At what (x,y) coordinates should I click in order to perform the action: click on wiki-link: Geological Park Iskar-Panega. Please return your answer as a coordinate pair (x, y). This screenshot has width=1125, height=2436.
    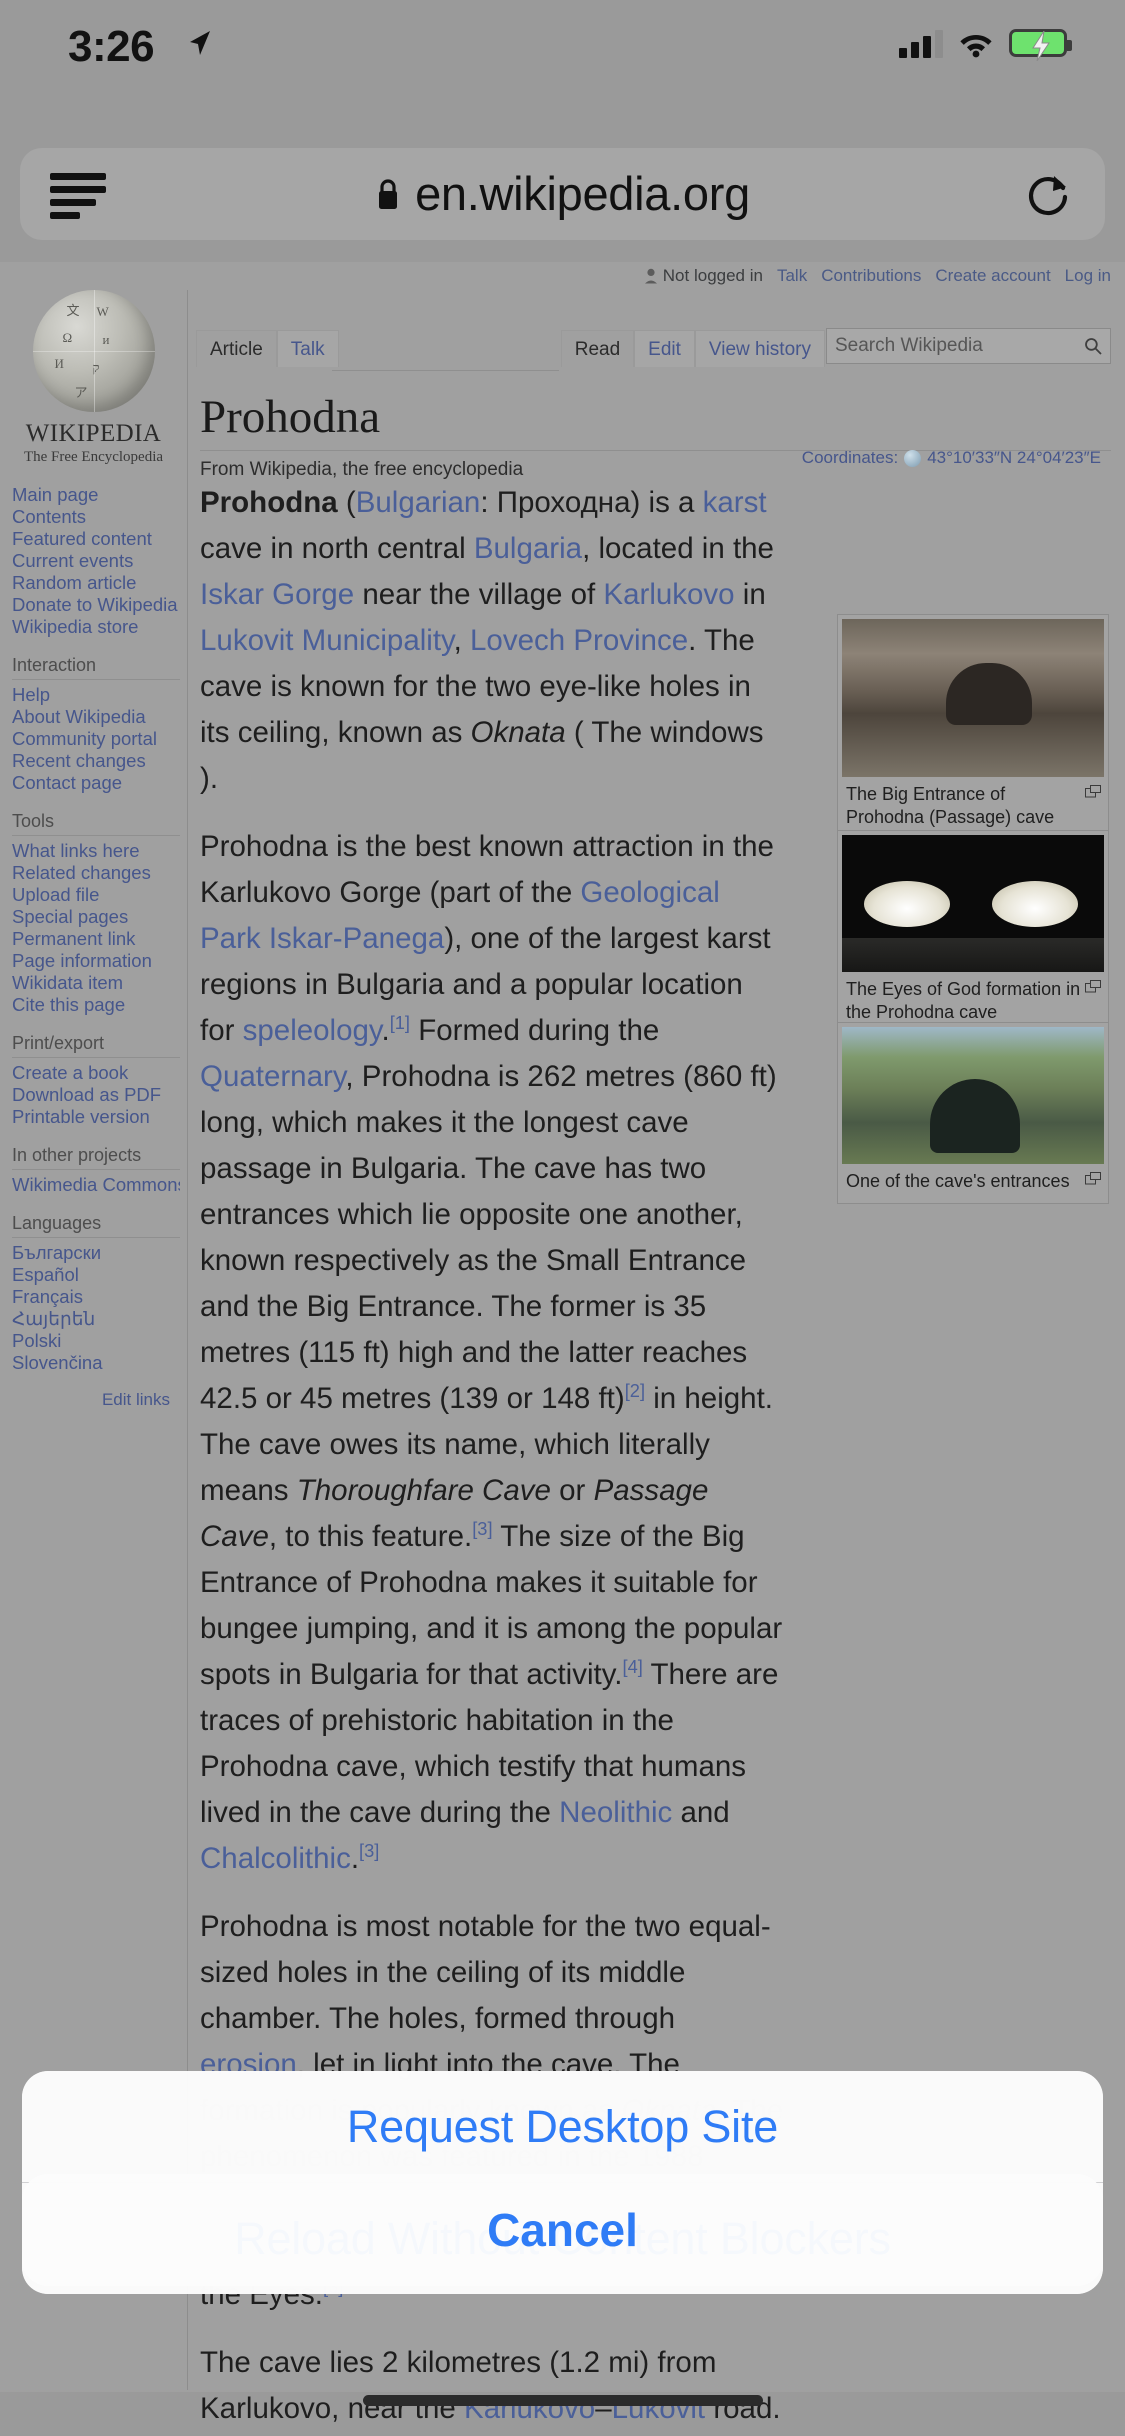
    Looking at the image, I should click on (460, 915).